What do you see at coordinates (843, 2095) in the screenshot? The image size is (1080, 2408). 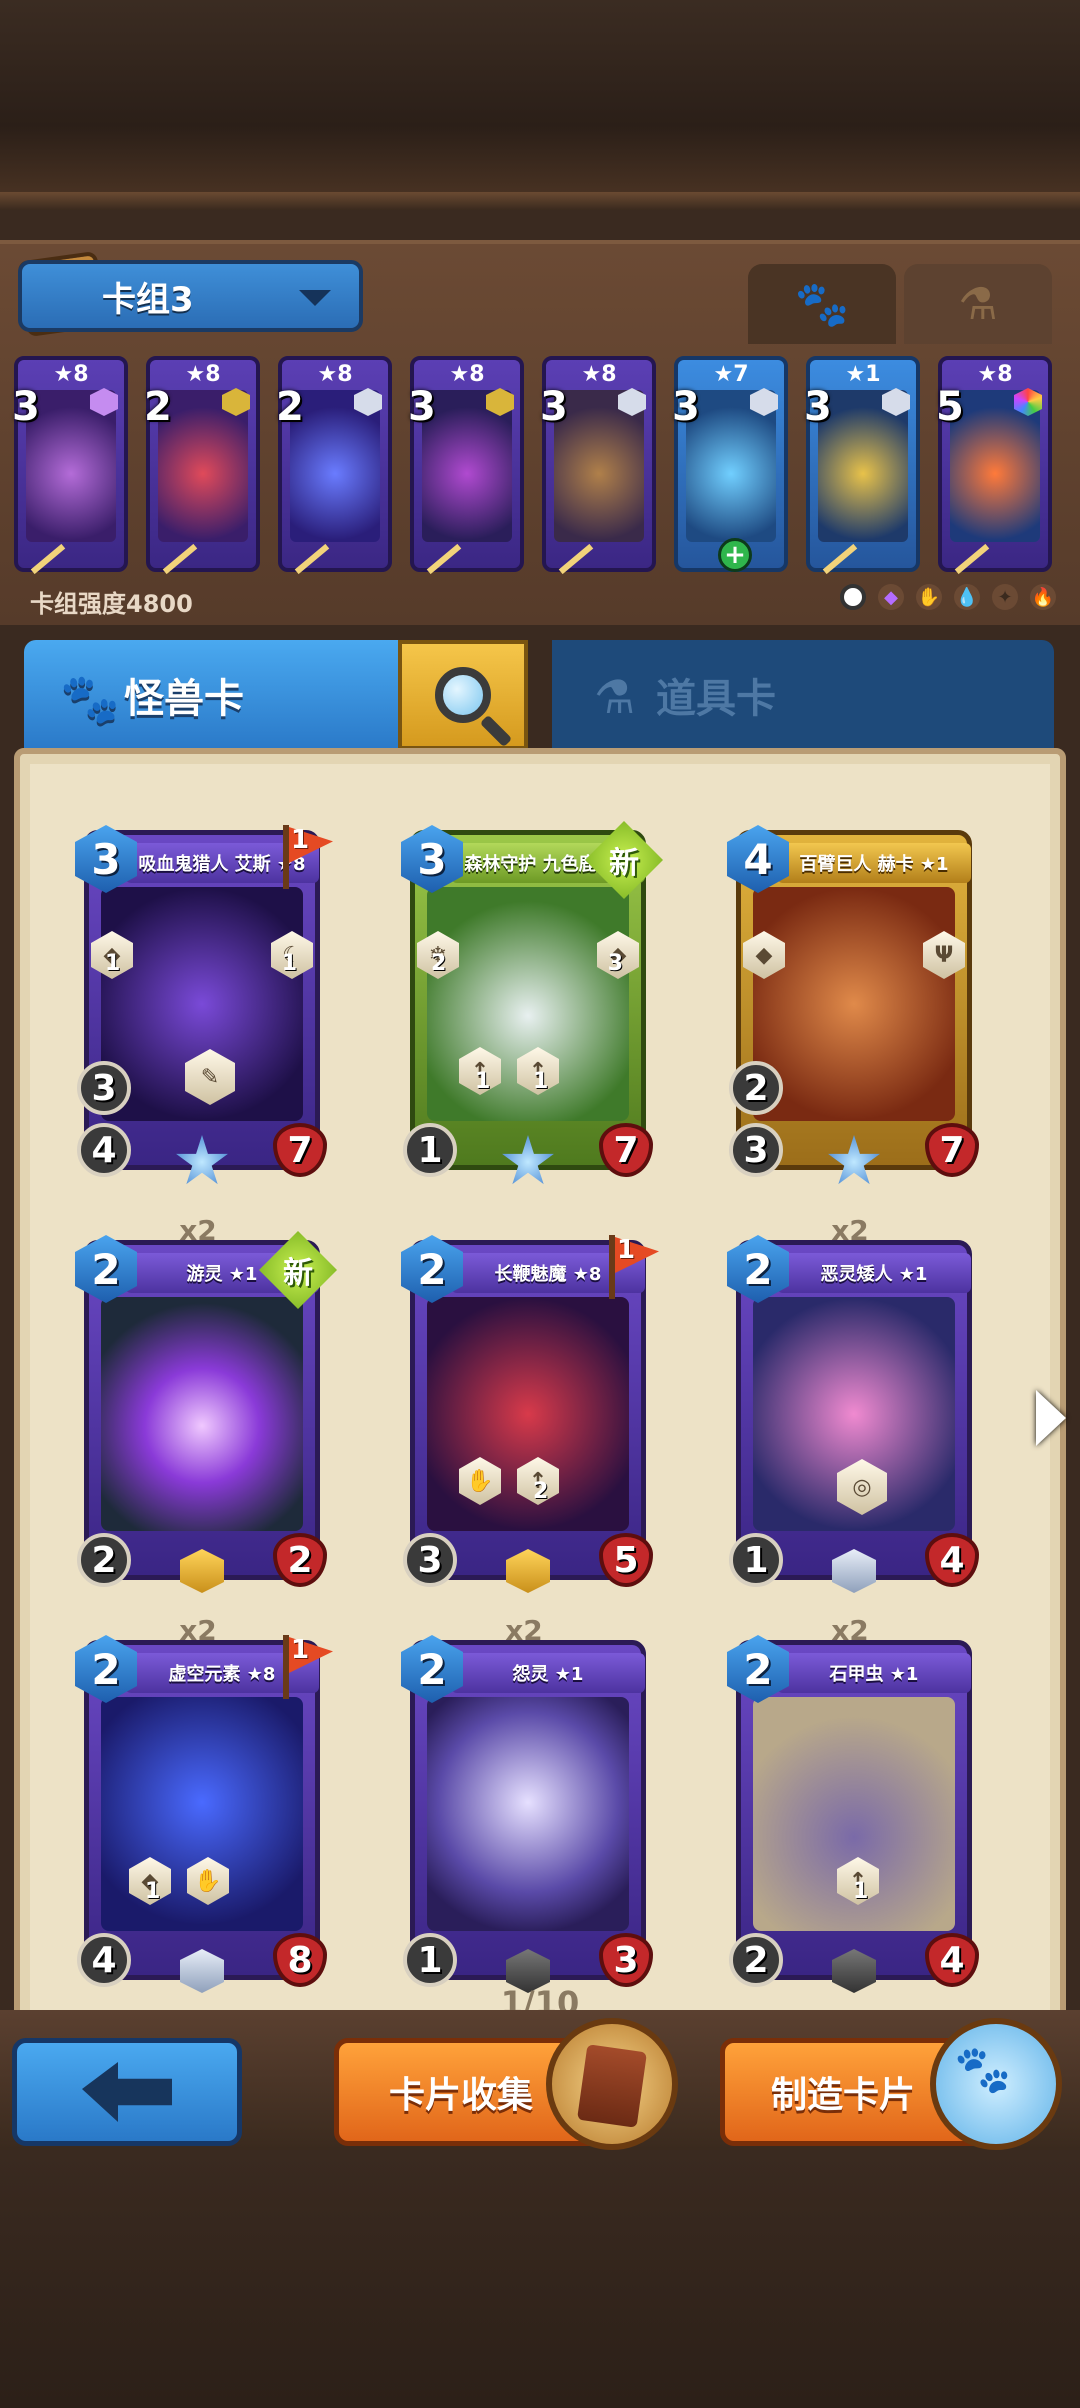 I see `craft-card-label: 制造卡片` at bounding box center [843, 2095].